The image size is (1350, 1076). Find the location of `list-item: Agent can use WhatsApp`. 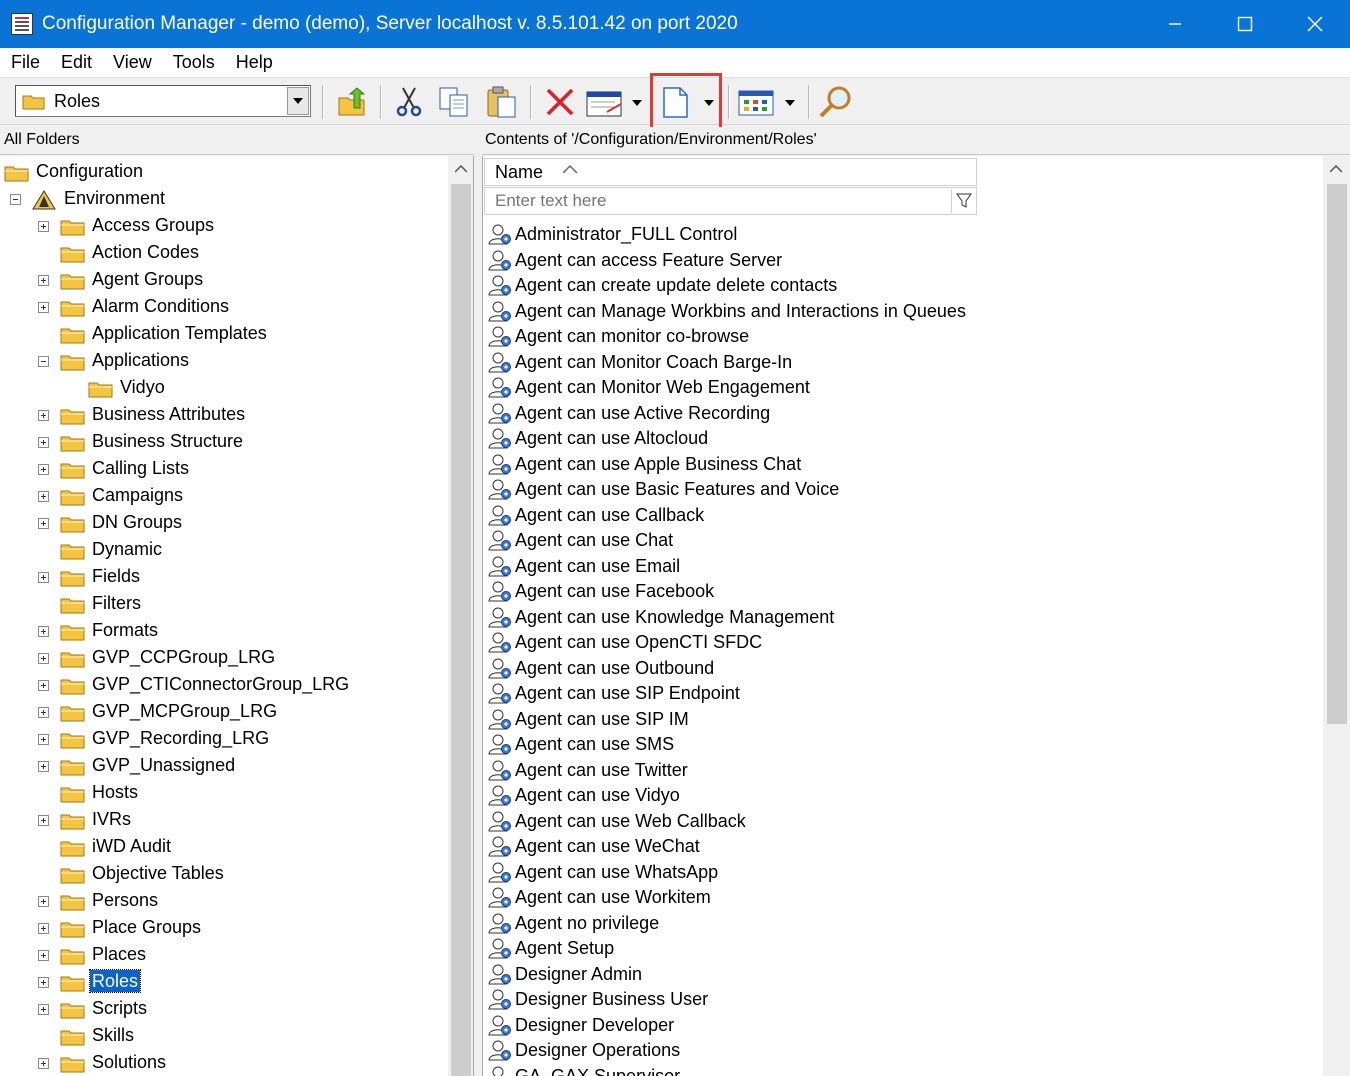

list-item: Agent can use WhatsApp is located at coordinates (903, 872).